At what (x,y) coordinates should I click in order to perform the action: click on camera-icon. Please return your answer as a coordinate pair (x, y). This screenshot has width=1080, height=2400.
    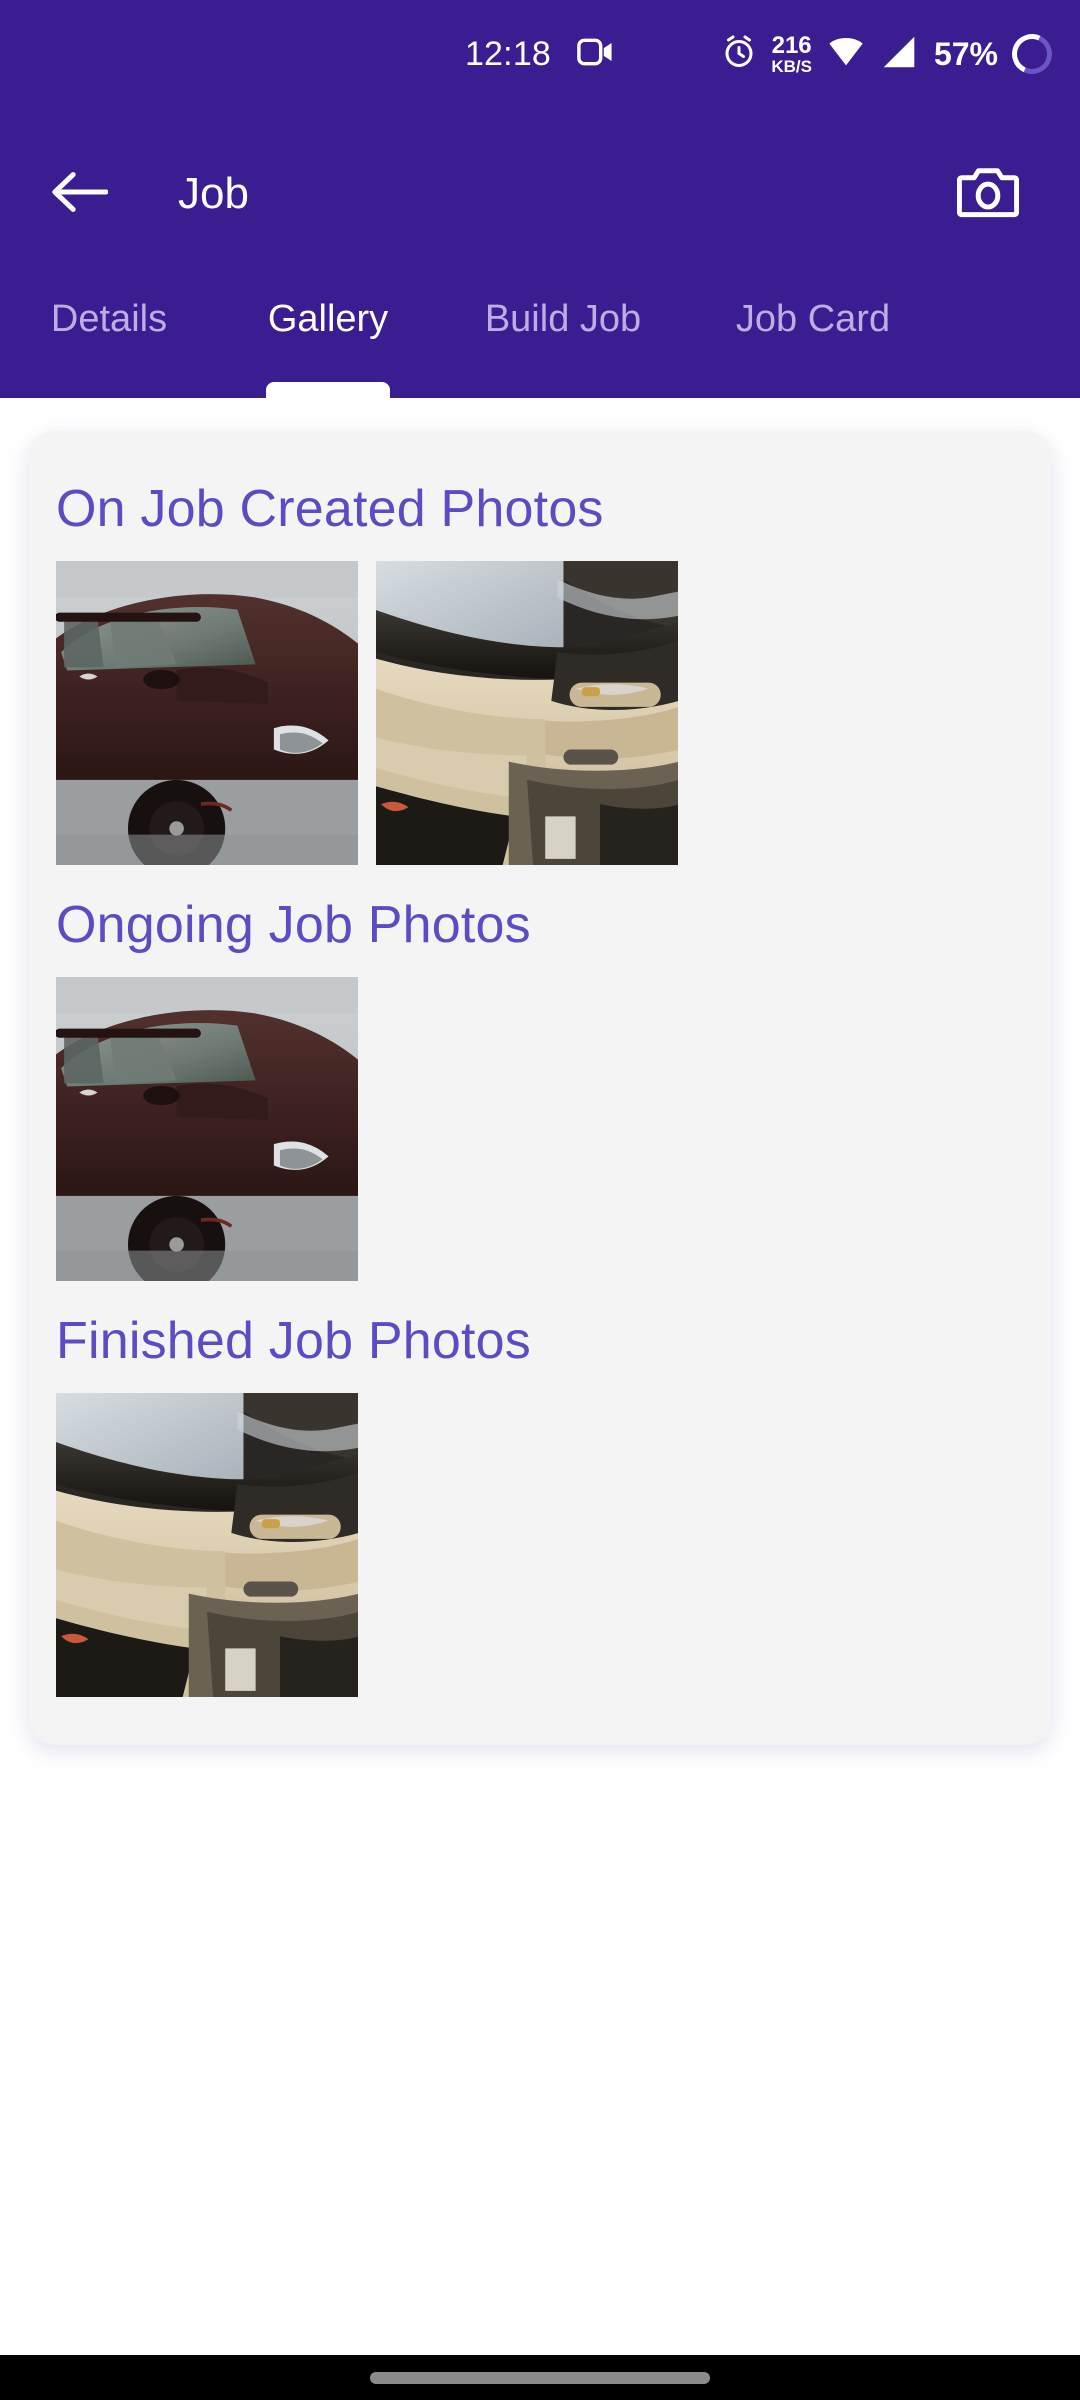
    Looking at the image, I should click on (988, 194).